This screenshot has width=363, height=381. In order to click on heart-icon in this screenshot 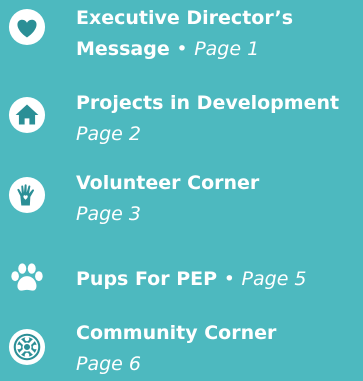, I will do `click(27, 27)`.